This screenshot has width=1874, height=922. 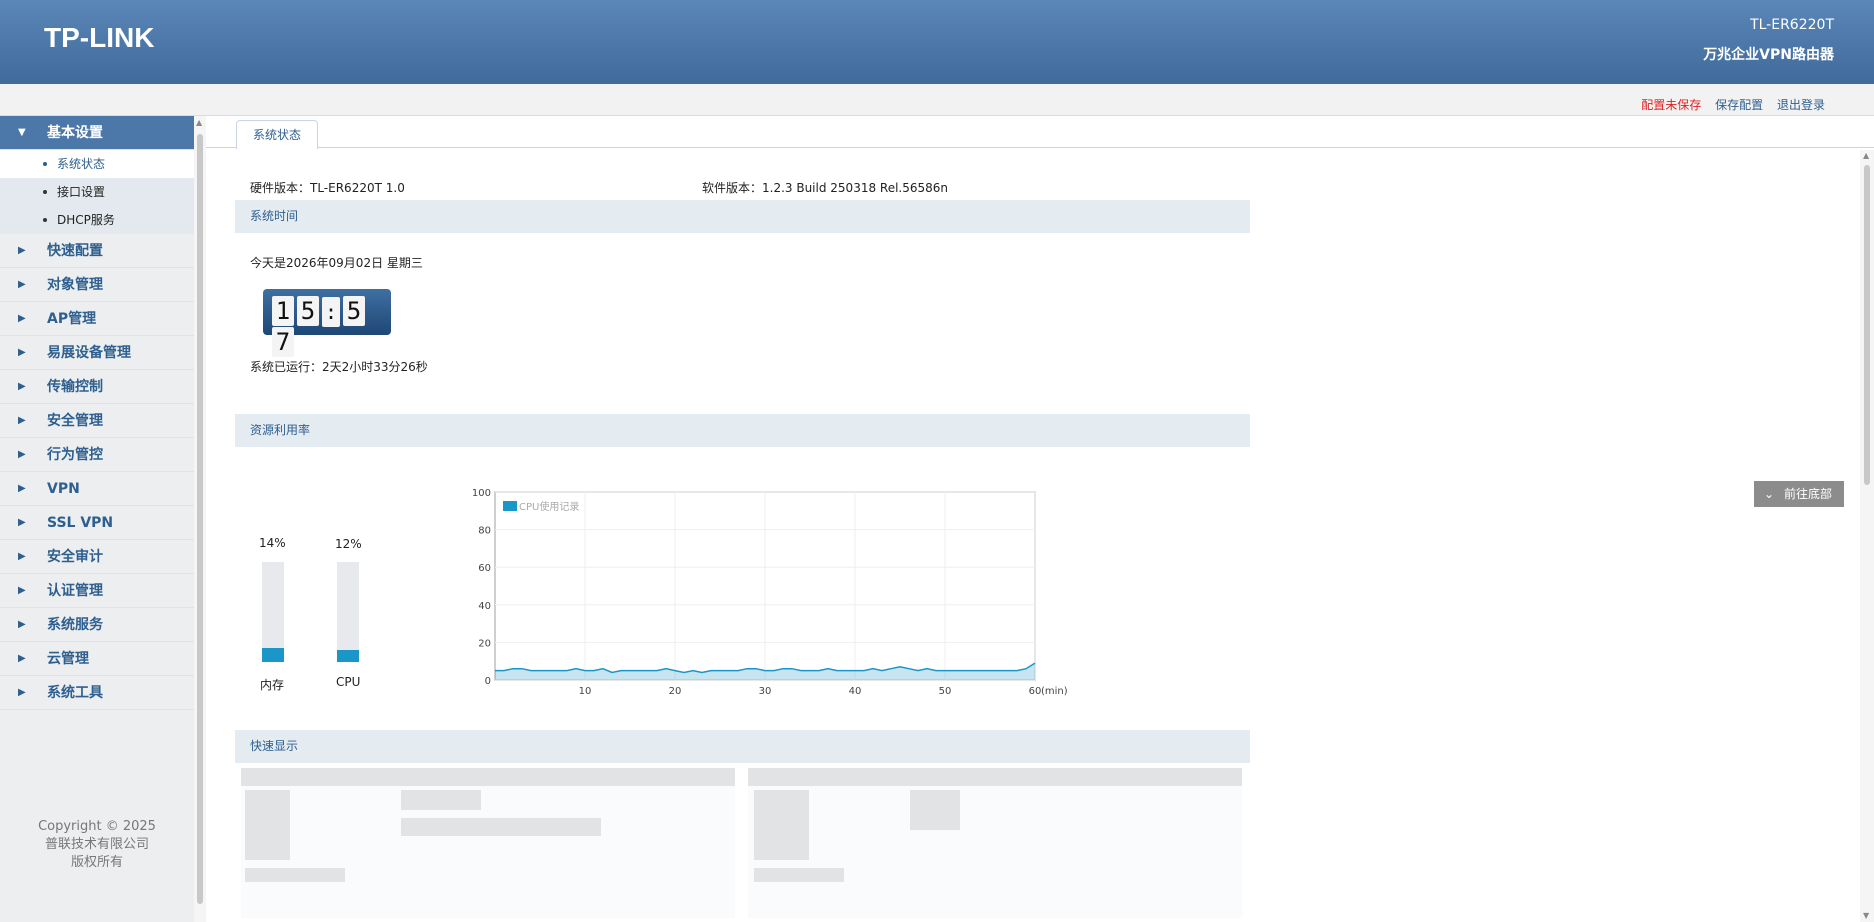 I want to click on software-version: 软件版本：1.2.3 Build 250318 Rel.56586n, so click(x=825, y=188).